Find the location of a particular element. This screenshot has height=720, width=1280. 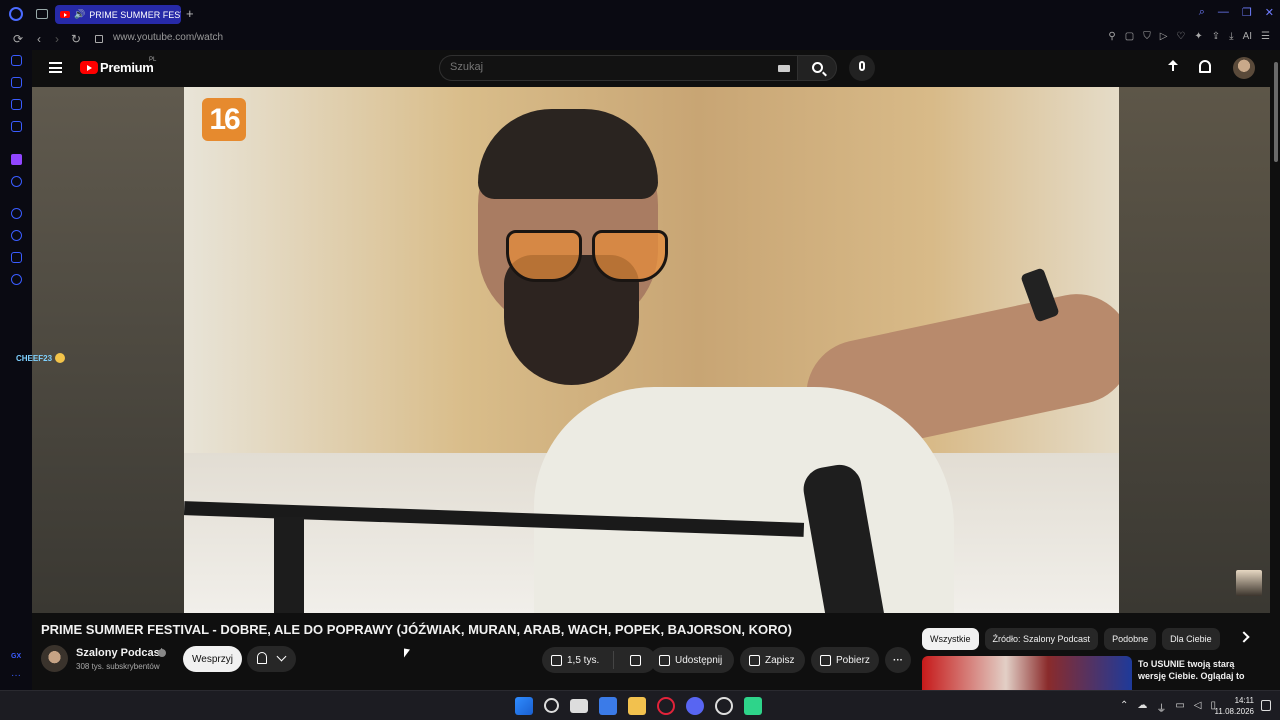

bookmark-icon is located at coordinates (754, 660).